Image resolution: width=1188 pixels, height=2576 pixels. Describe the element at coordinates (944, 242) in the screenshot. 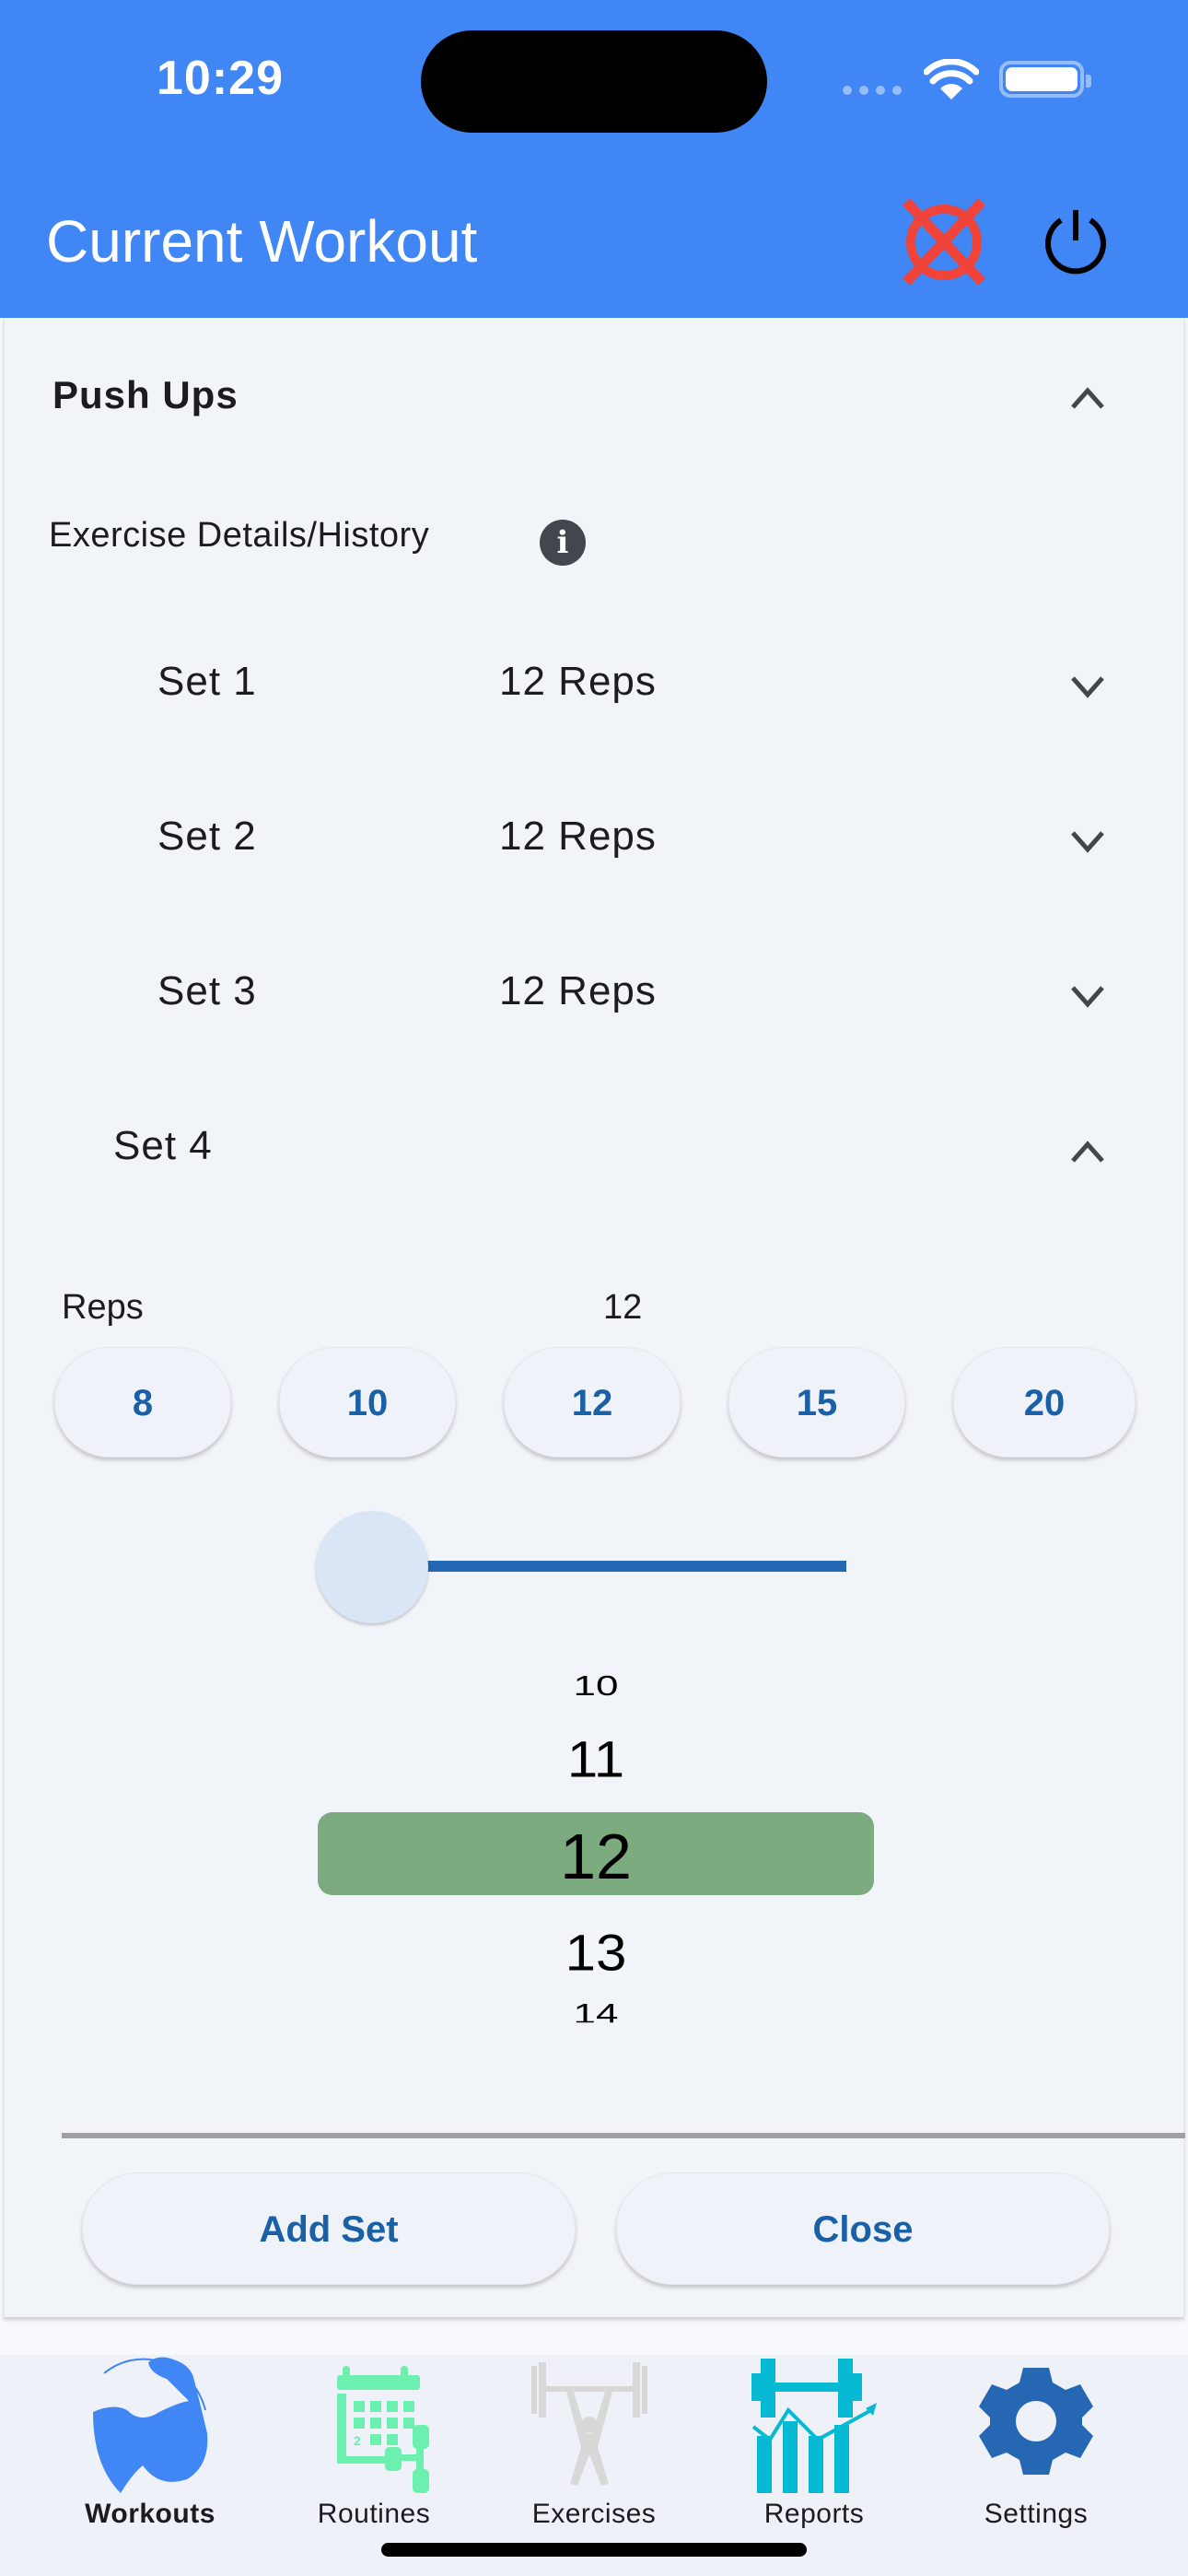

I see `cancel-workout-icon` at that location.